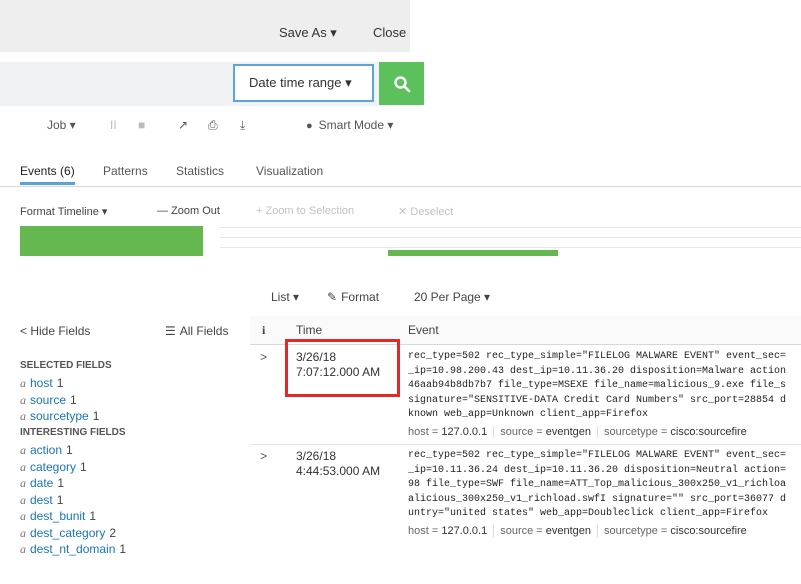 The height and width of the screenshot is (584, 801). Describe the element at coordinates (360, 297) in the screenshot. I see `format-label: Format` at that location.